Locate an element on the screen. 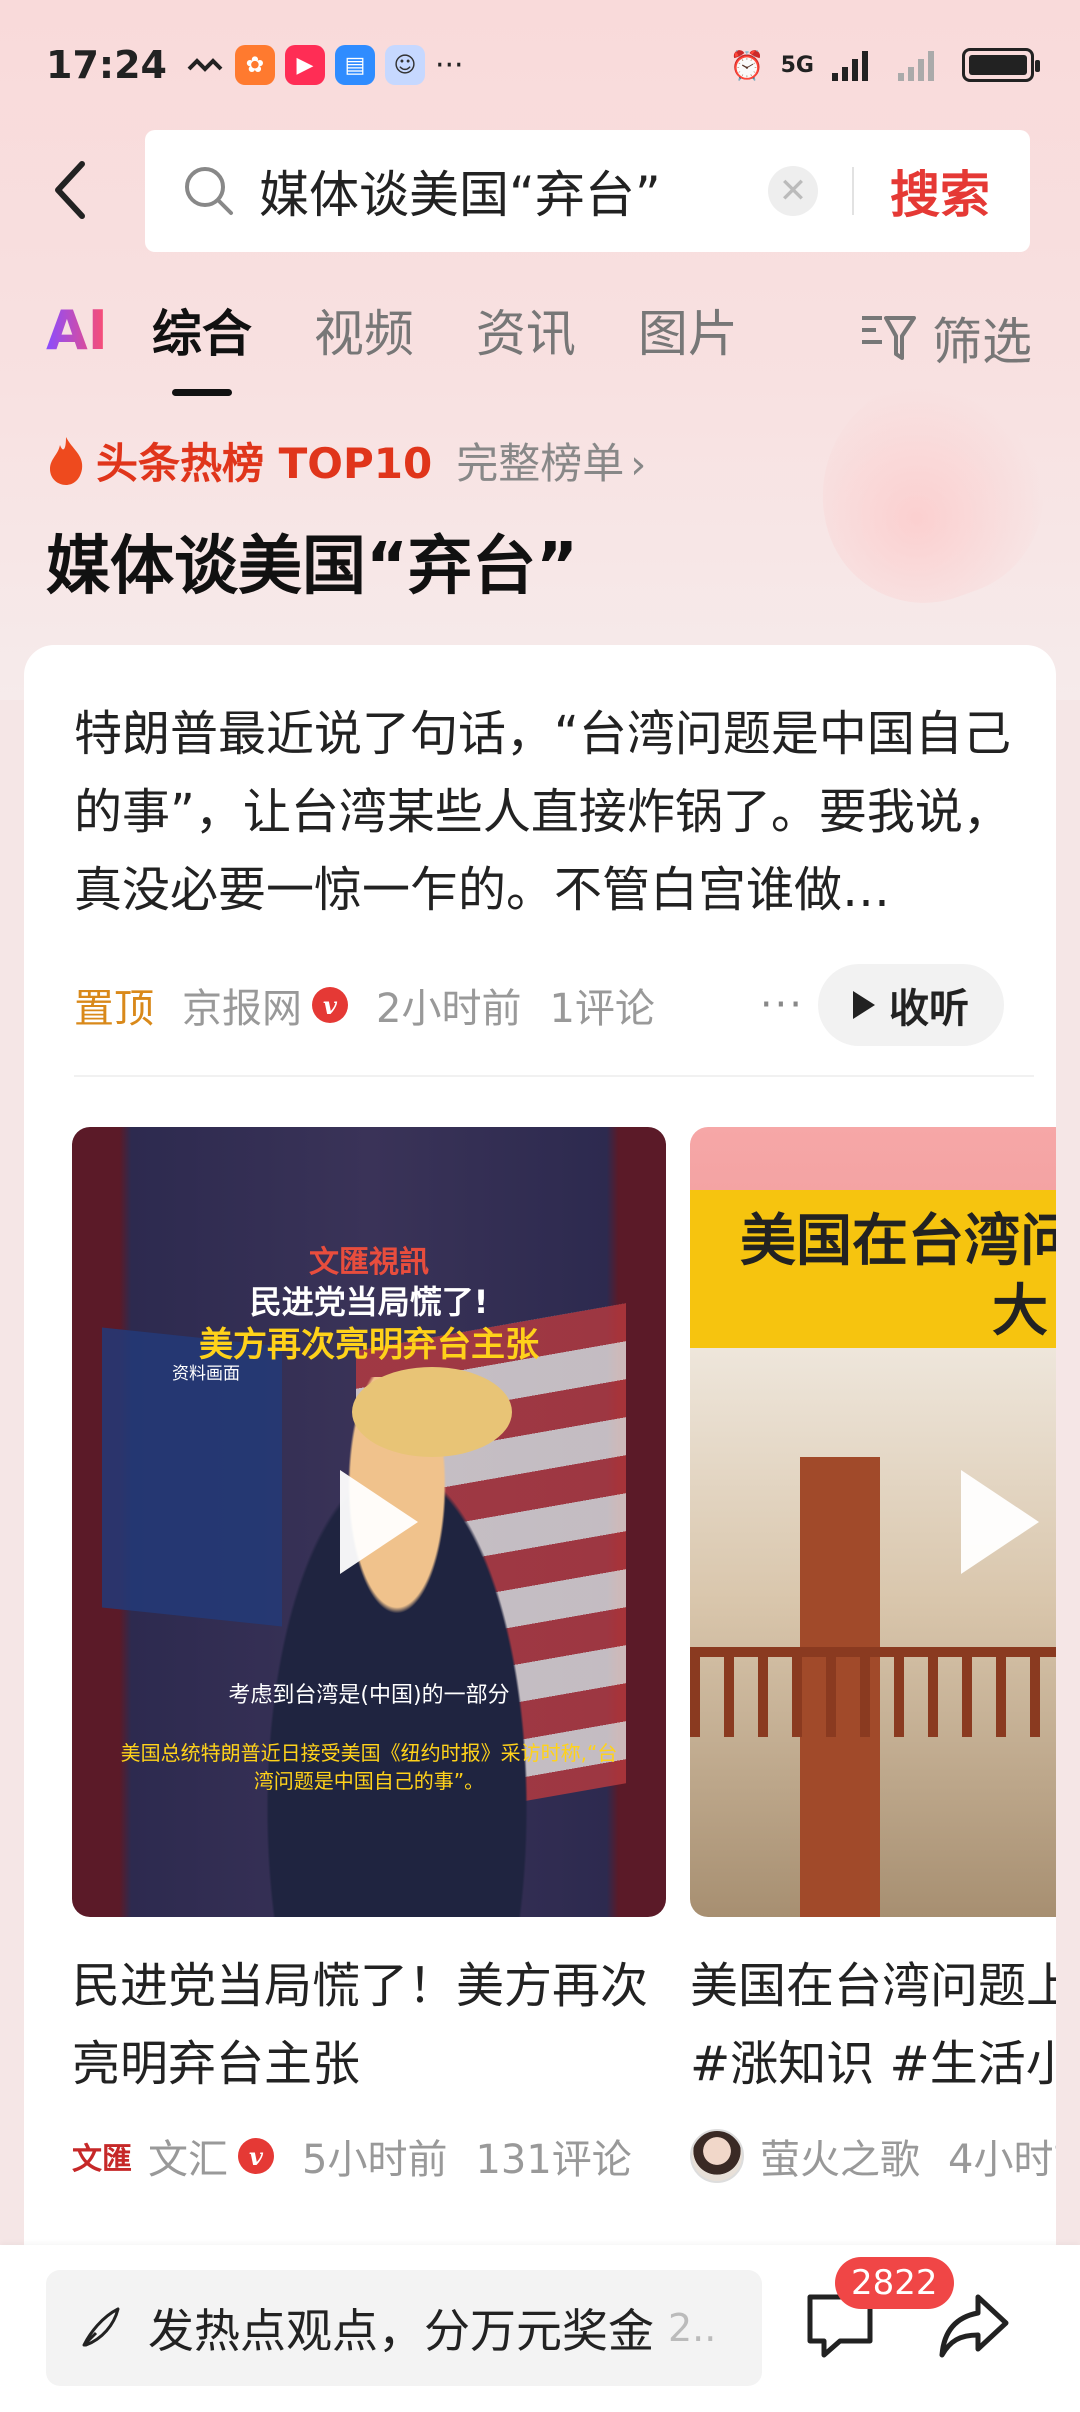  topic-title: 媒体谈美国“弃台” is located at coordinates (312, 567).